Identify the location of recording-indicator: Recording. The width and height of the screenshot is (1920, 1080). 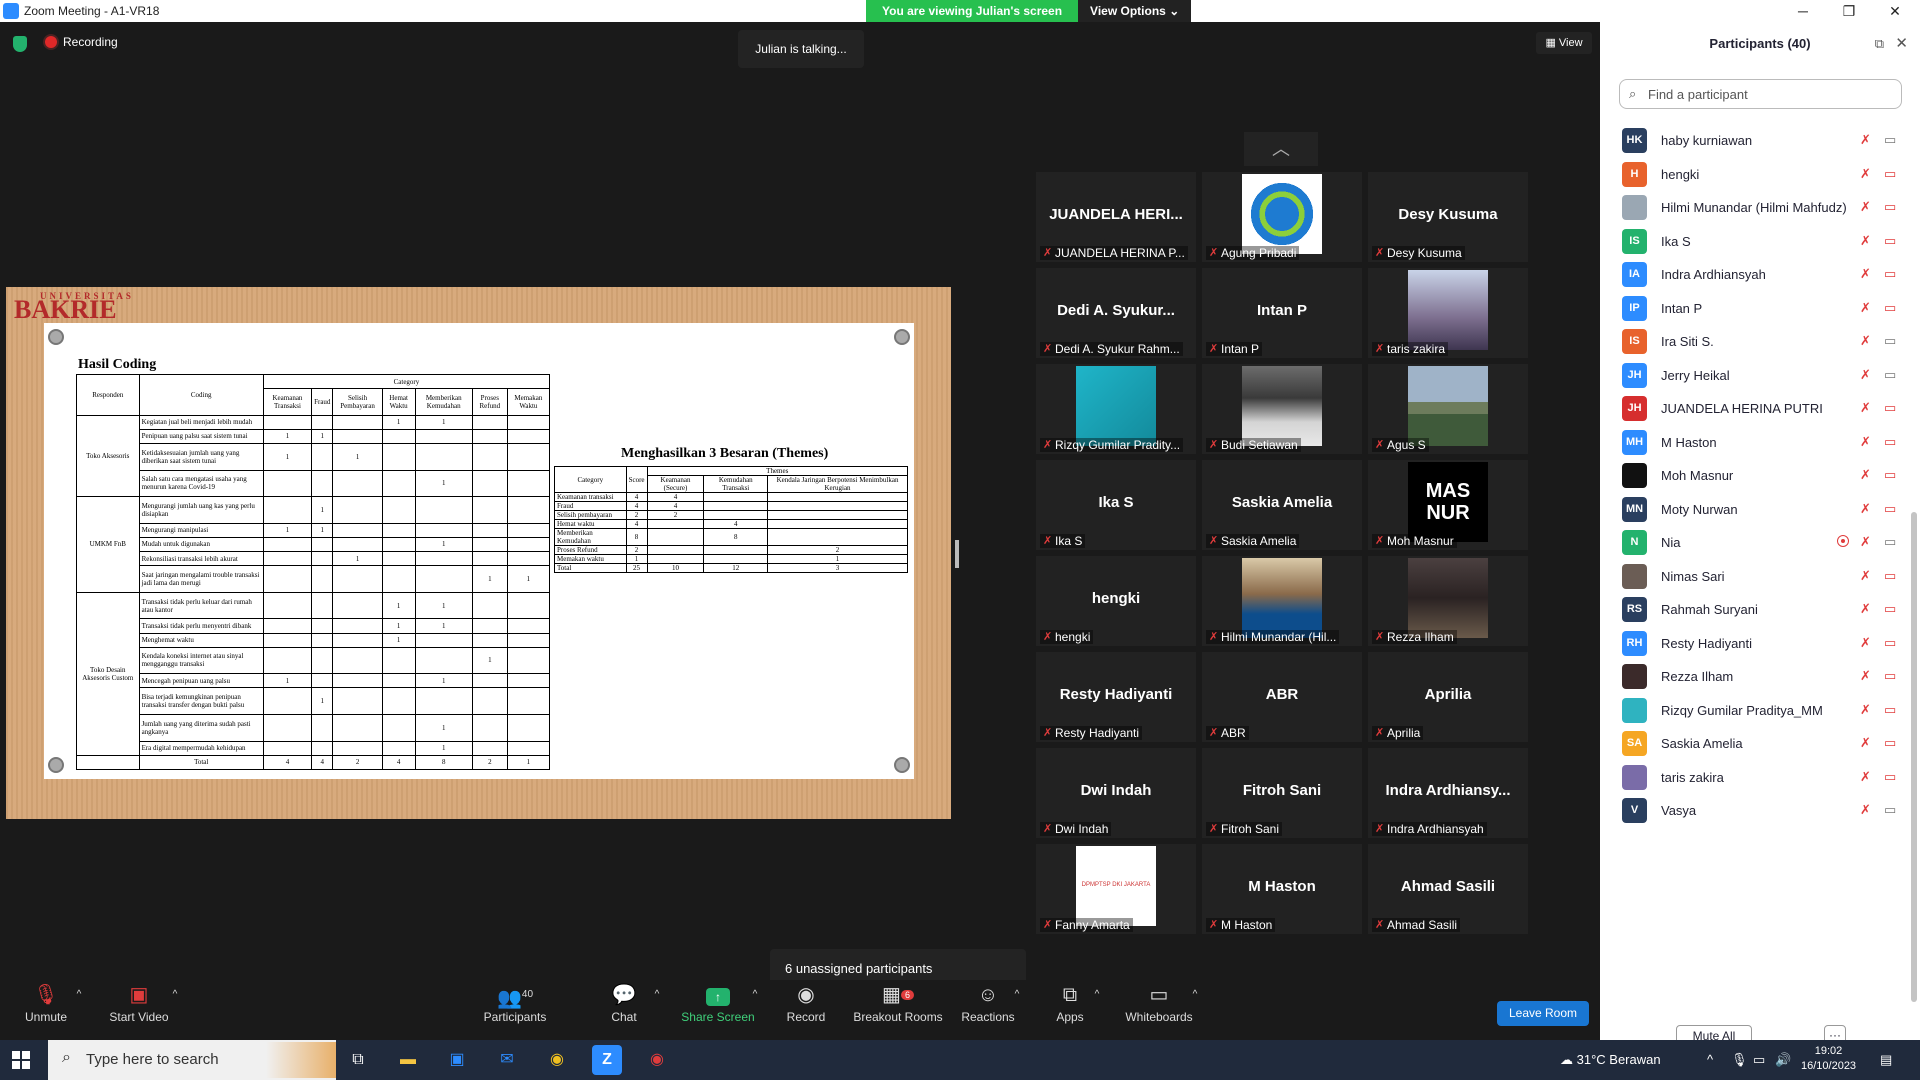
(81, 42).